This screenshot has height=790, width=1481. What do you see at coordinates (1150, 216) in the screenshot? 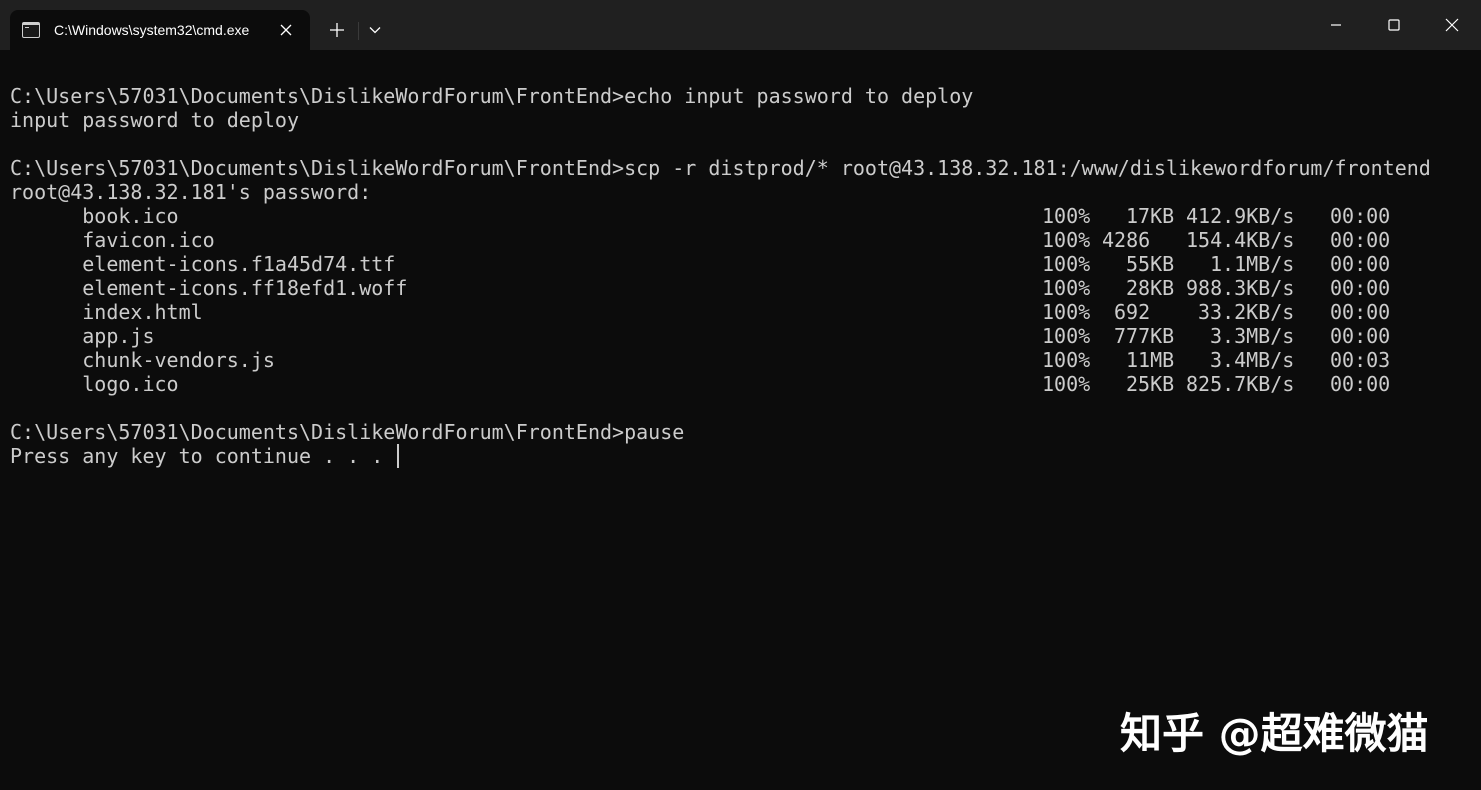
I see `file-size: 17KB` at bounding box center [1150, 216].